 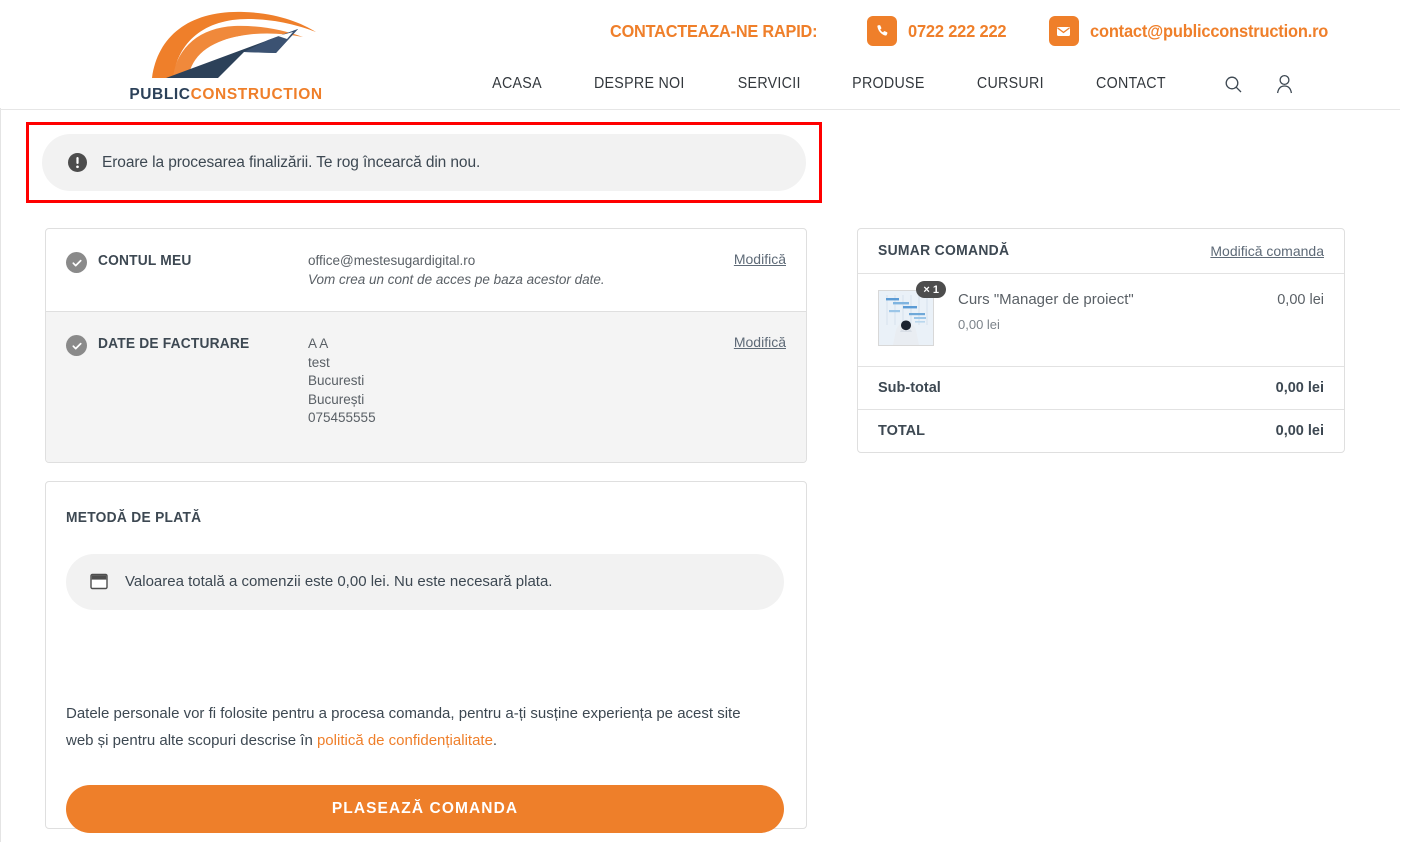 I want to click on exclamation-circle-icon, so click(x=77, y=162).